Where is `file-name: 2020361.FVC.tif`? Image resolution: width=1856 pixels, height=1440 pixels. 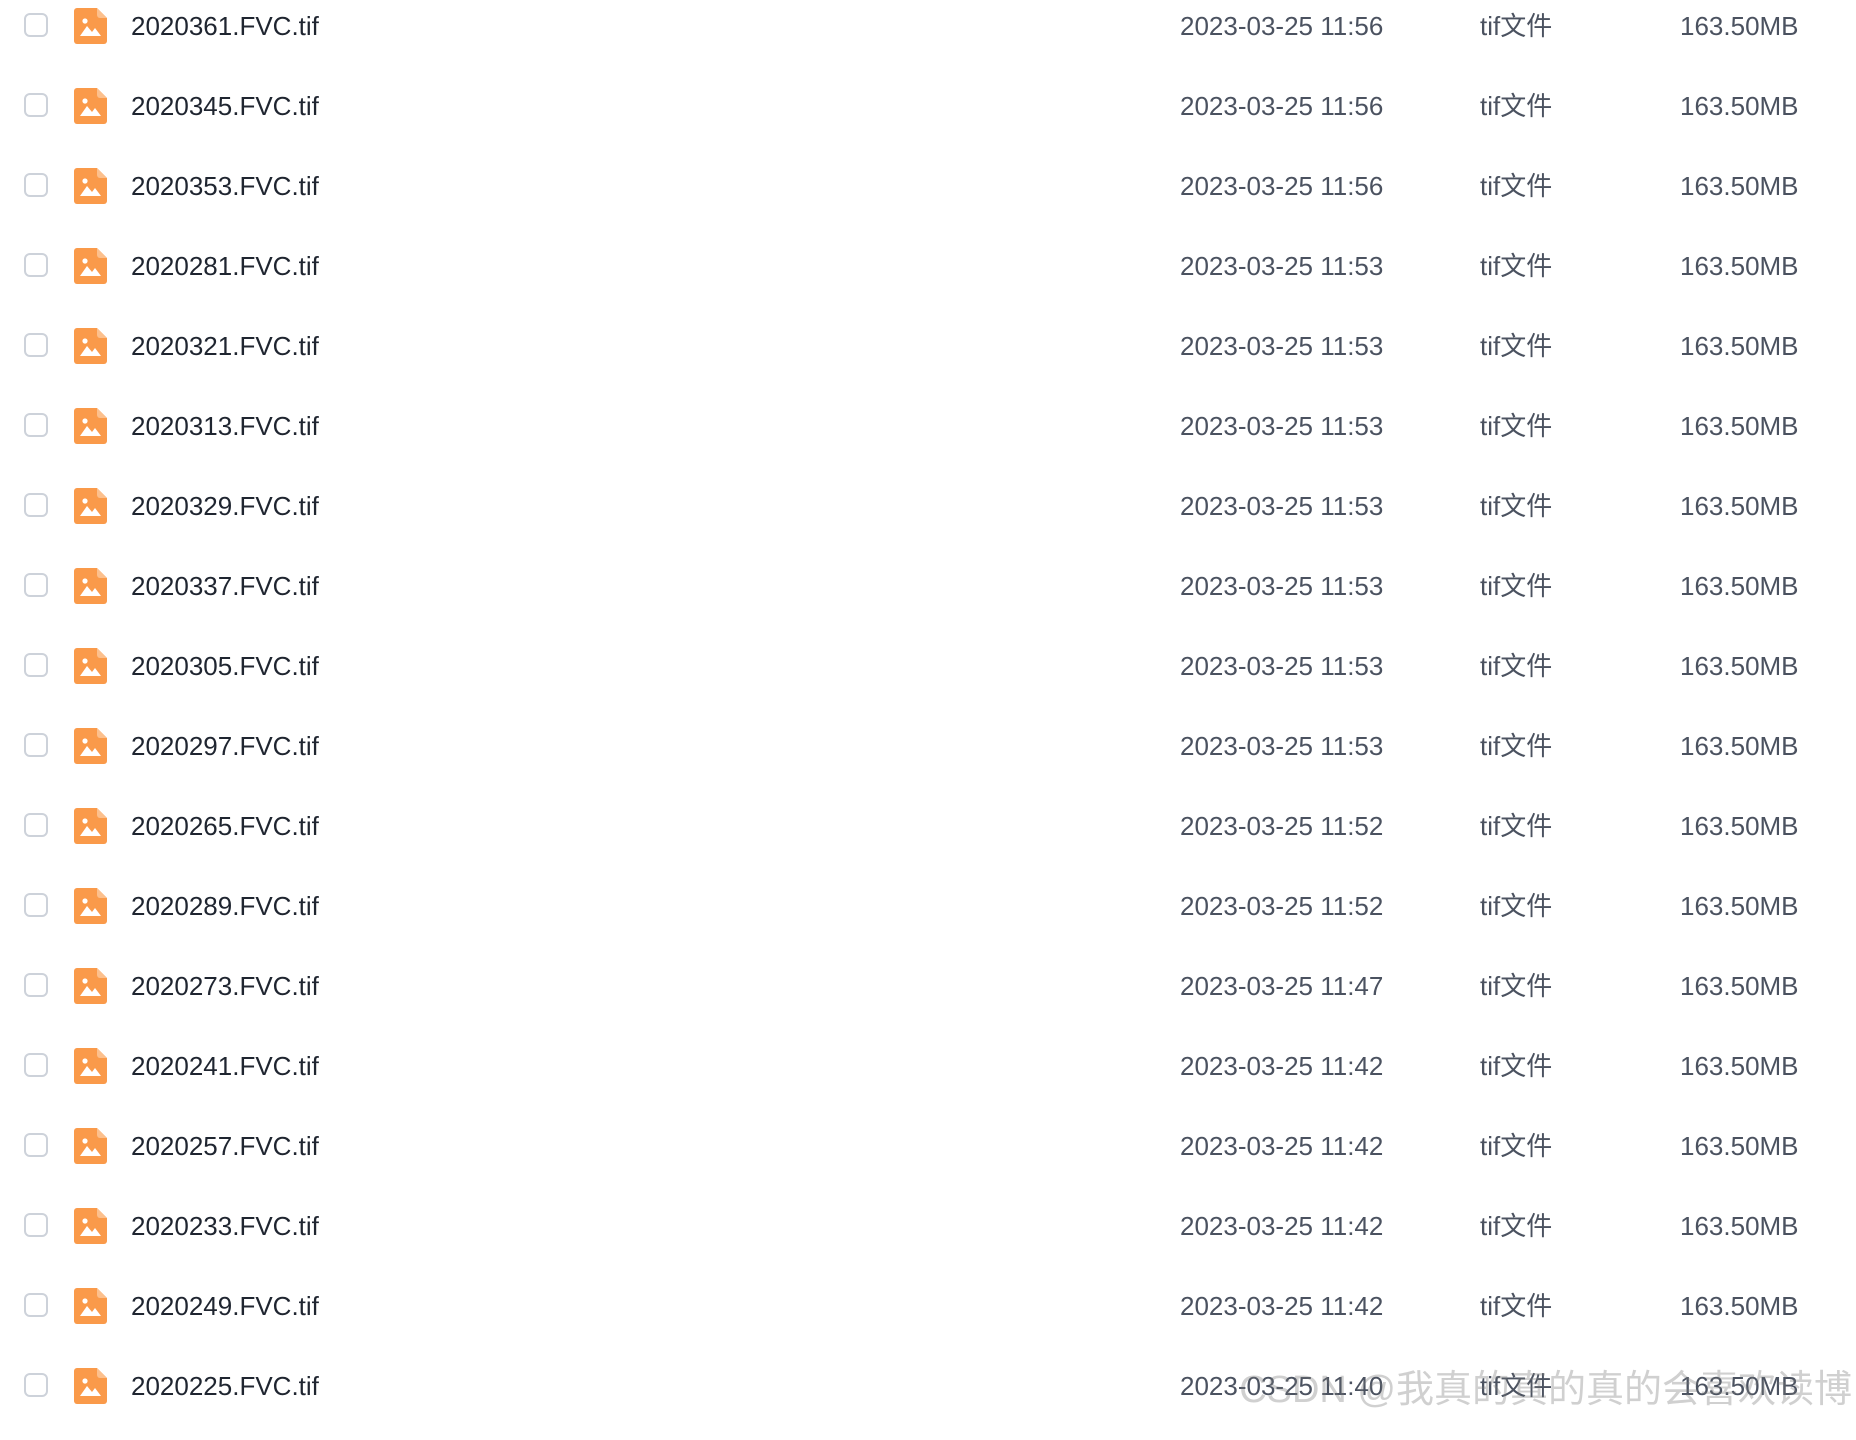
file-name: 2020361.FVC.tif is located at coordinates (225, 26).